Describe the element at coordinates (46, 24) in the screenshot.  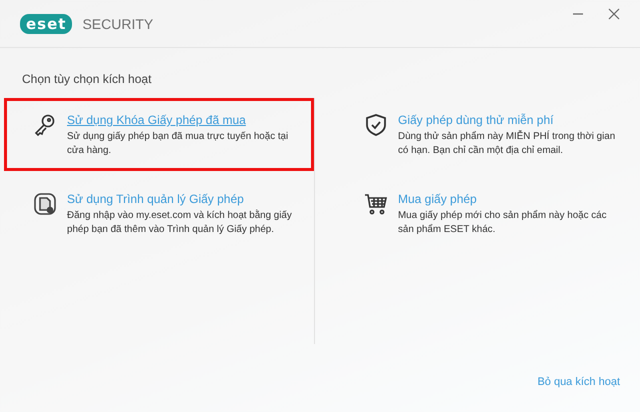
I see `brand-logo: eset` at that location.